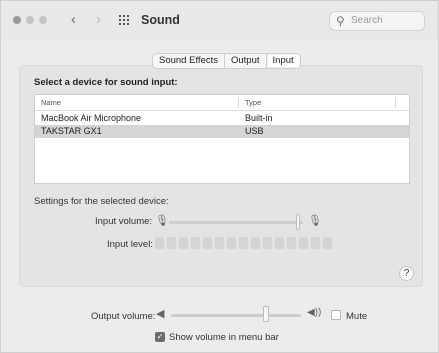 The image size is (439, 353). Describe the element at coordinates (236, 315) in the screenshot. I see `output-volume-slider` at that location.